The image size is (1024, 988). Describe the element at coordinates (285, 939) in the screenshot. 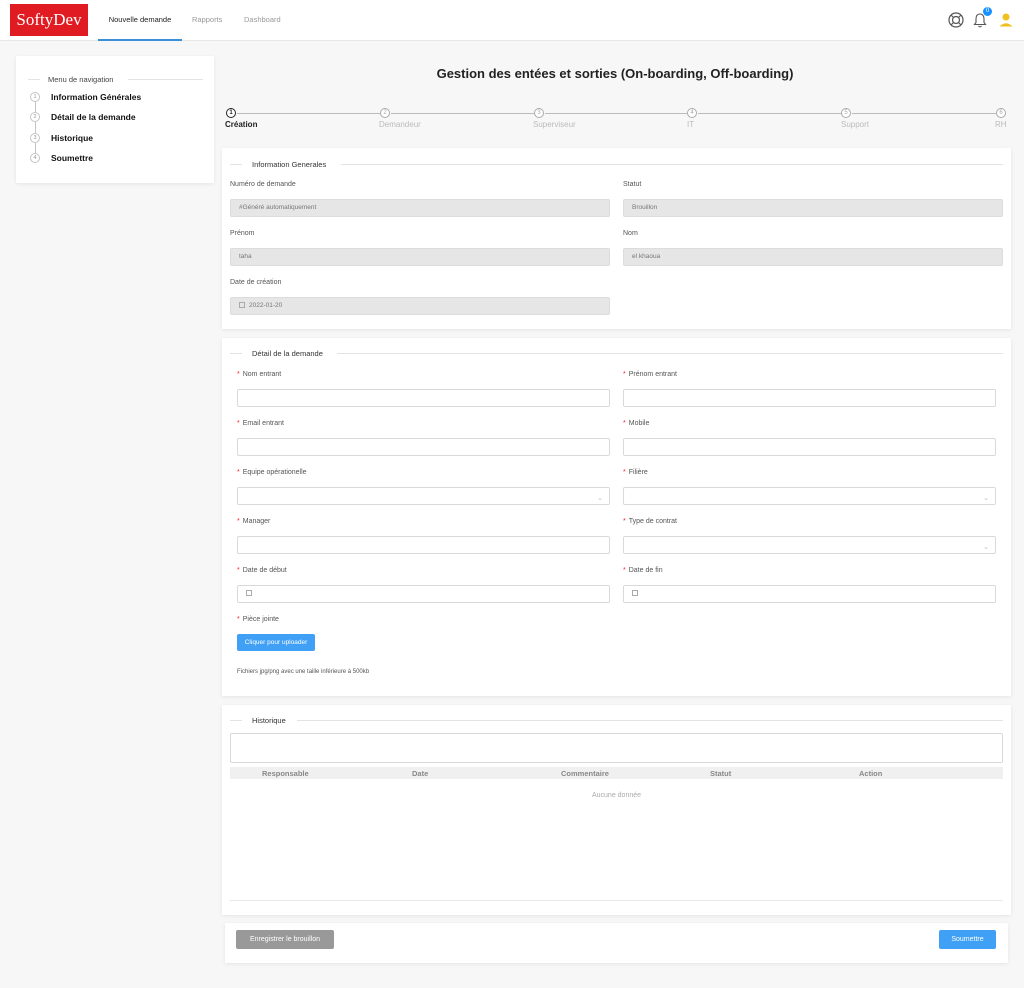

I see `save-draft-button: Enregistrer le brouillon` at that location.